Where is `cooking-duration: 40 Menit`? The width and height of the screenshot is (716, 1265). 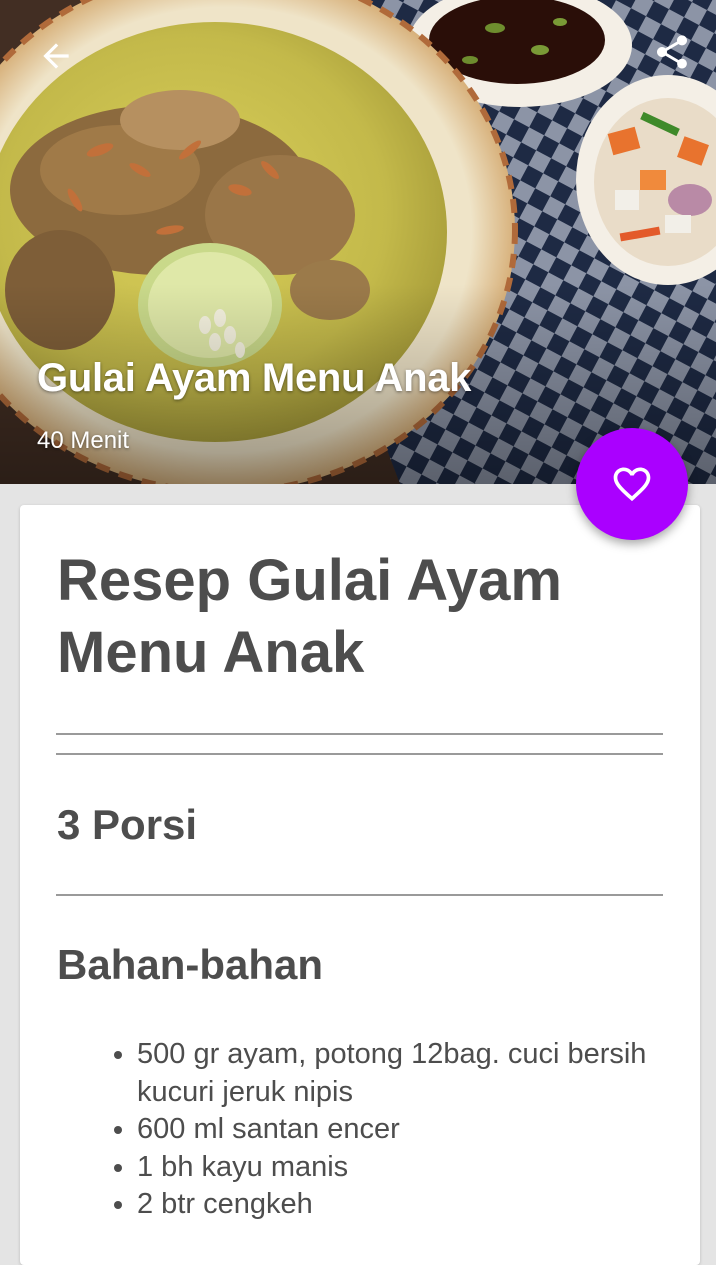
cooking-duration: 40 Menit is located at coordinates (83, 440).